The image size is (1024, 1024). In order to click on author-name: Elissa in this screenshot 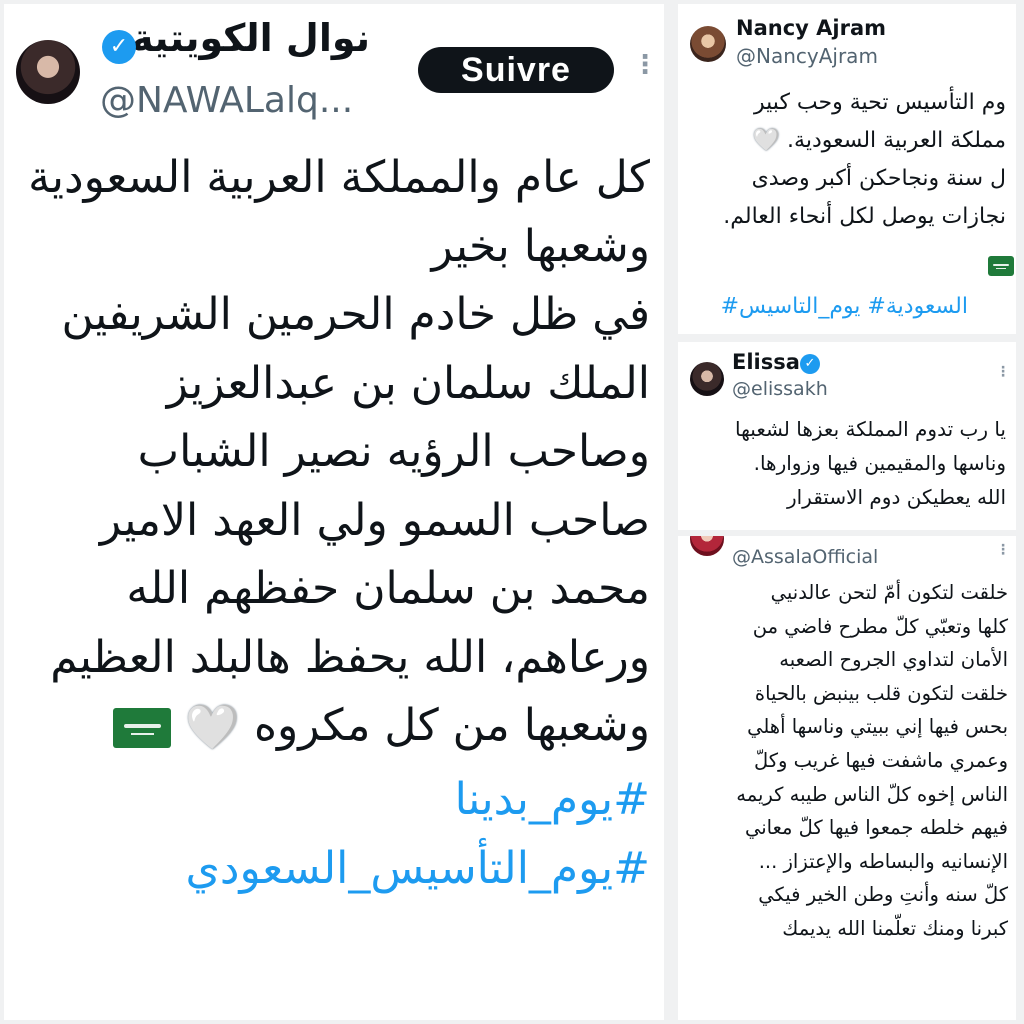, I will do `click(766, 362)`.